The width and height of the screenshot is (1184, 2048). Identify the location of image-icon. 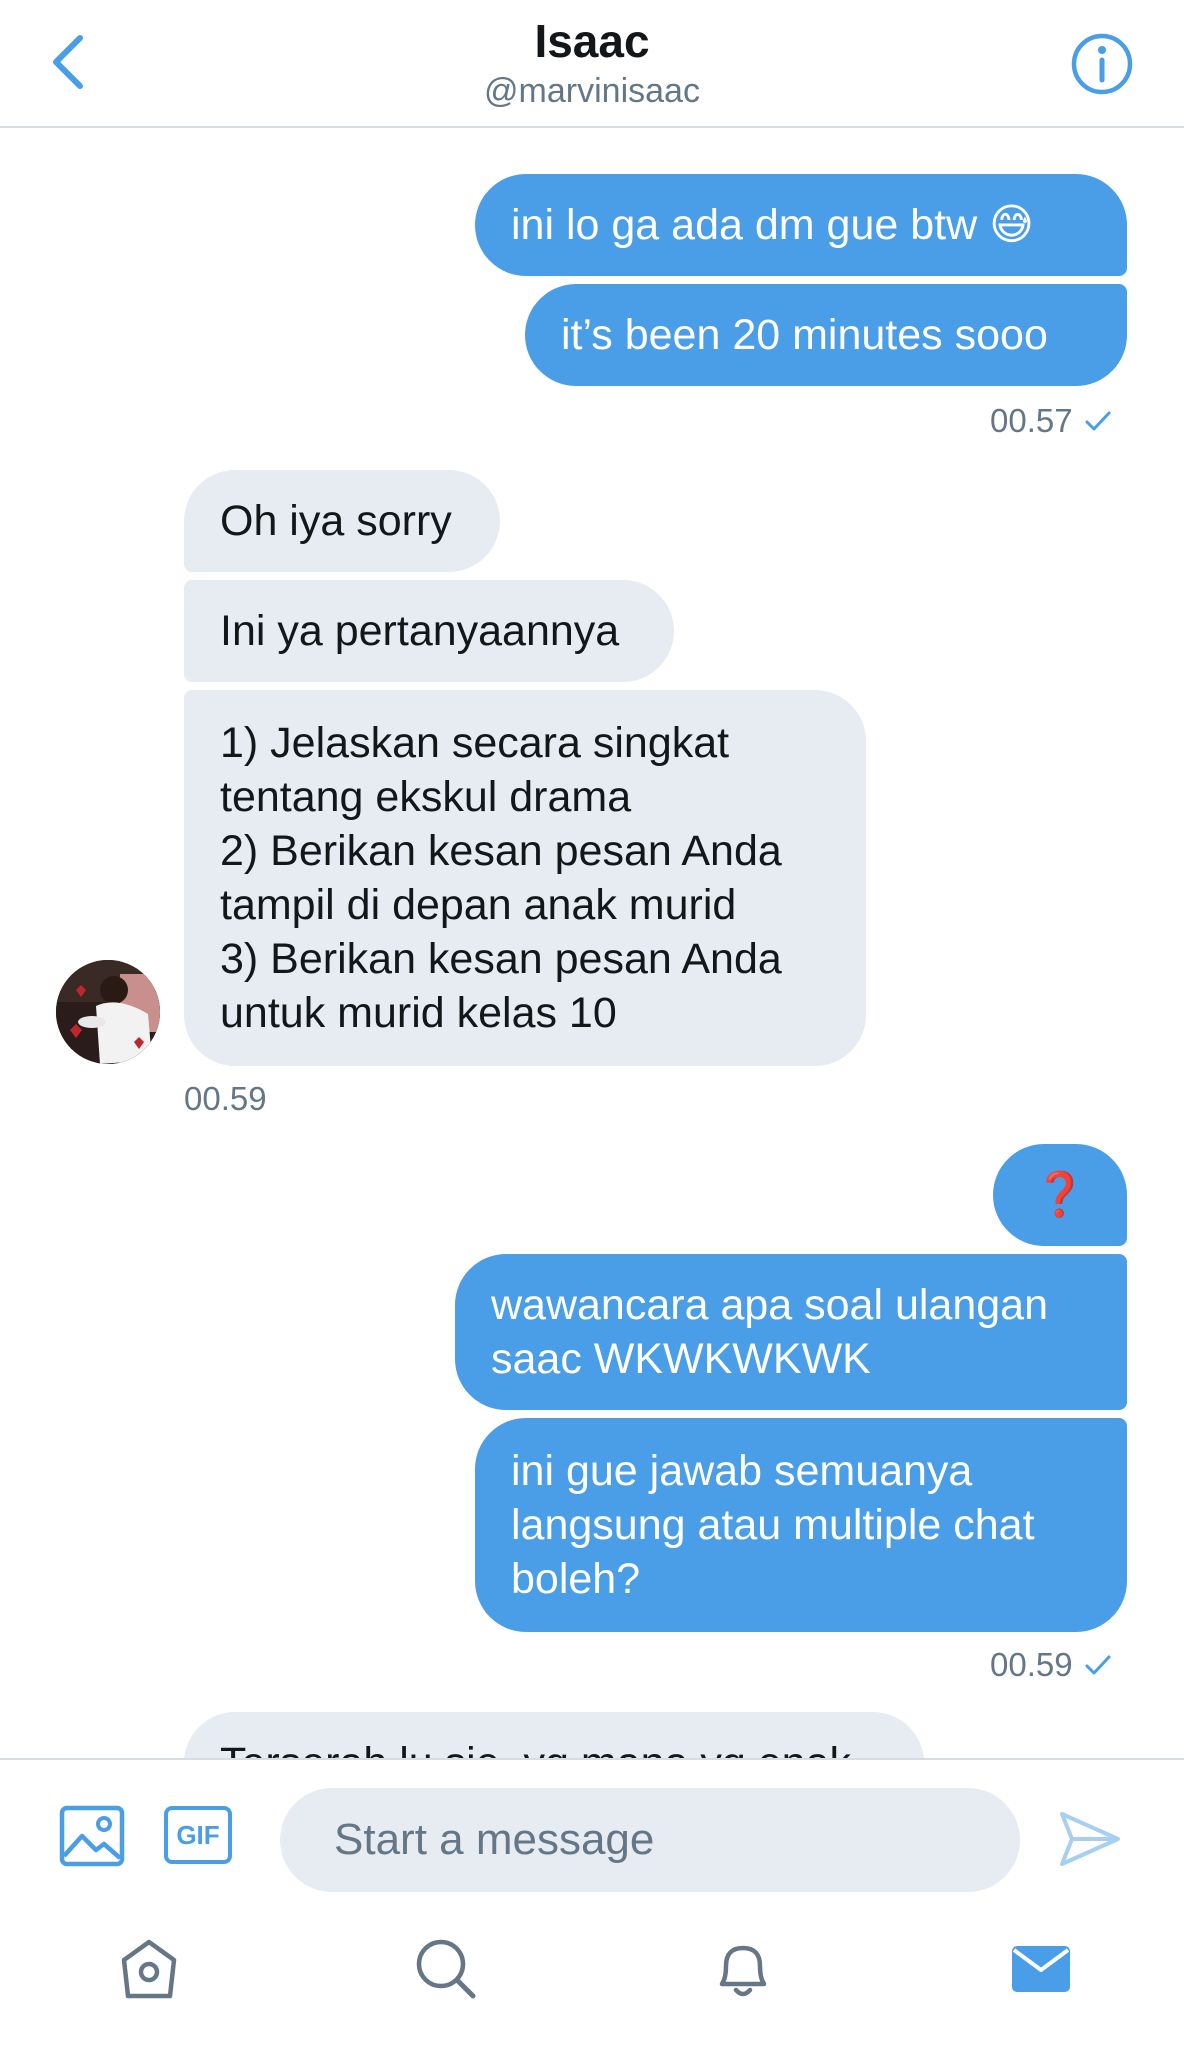
(92, 1836).